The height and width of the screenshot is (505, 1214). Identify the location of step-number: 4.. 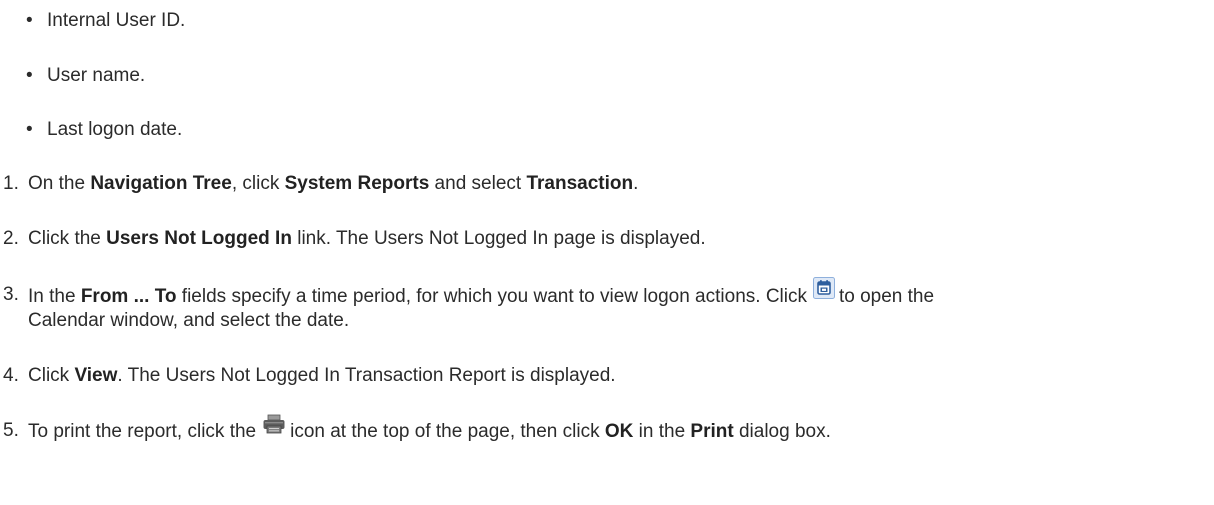
(11, 375).